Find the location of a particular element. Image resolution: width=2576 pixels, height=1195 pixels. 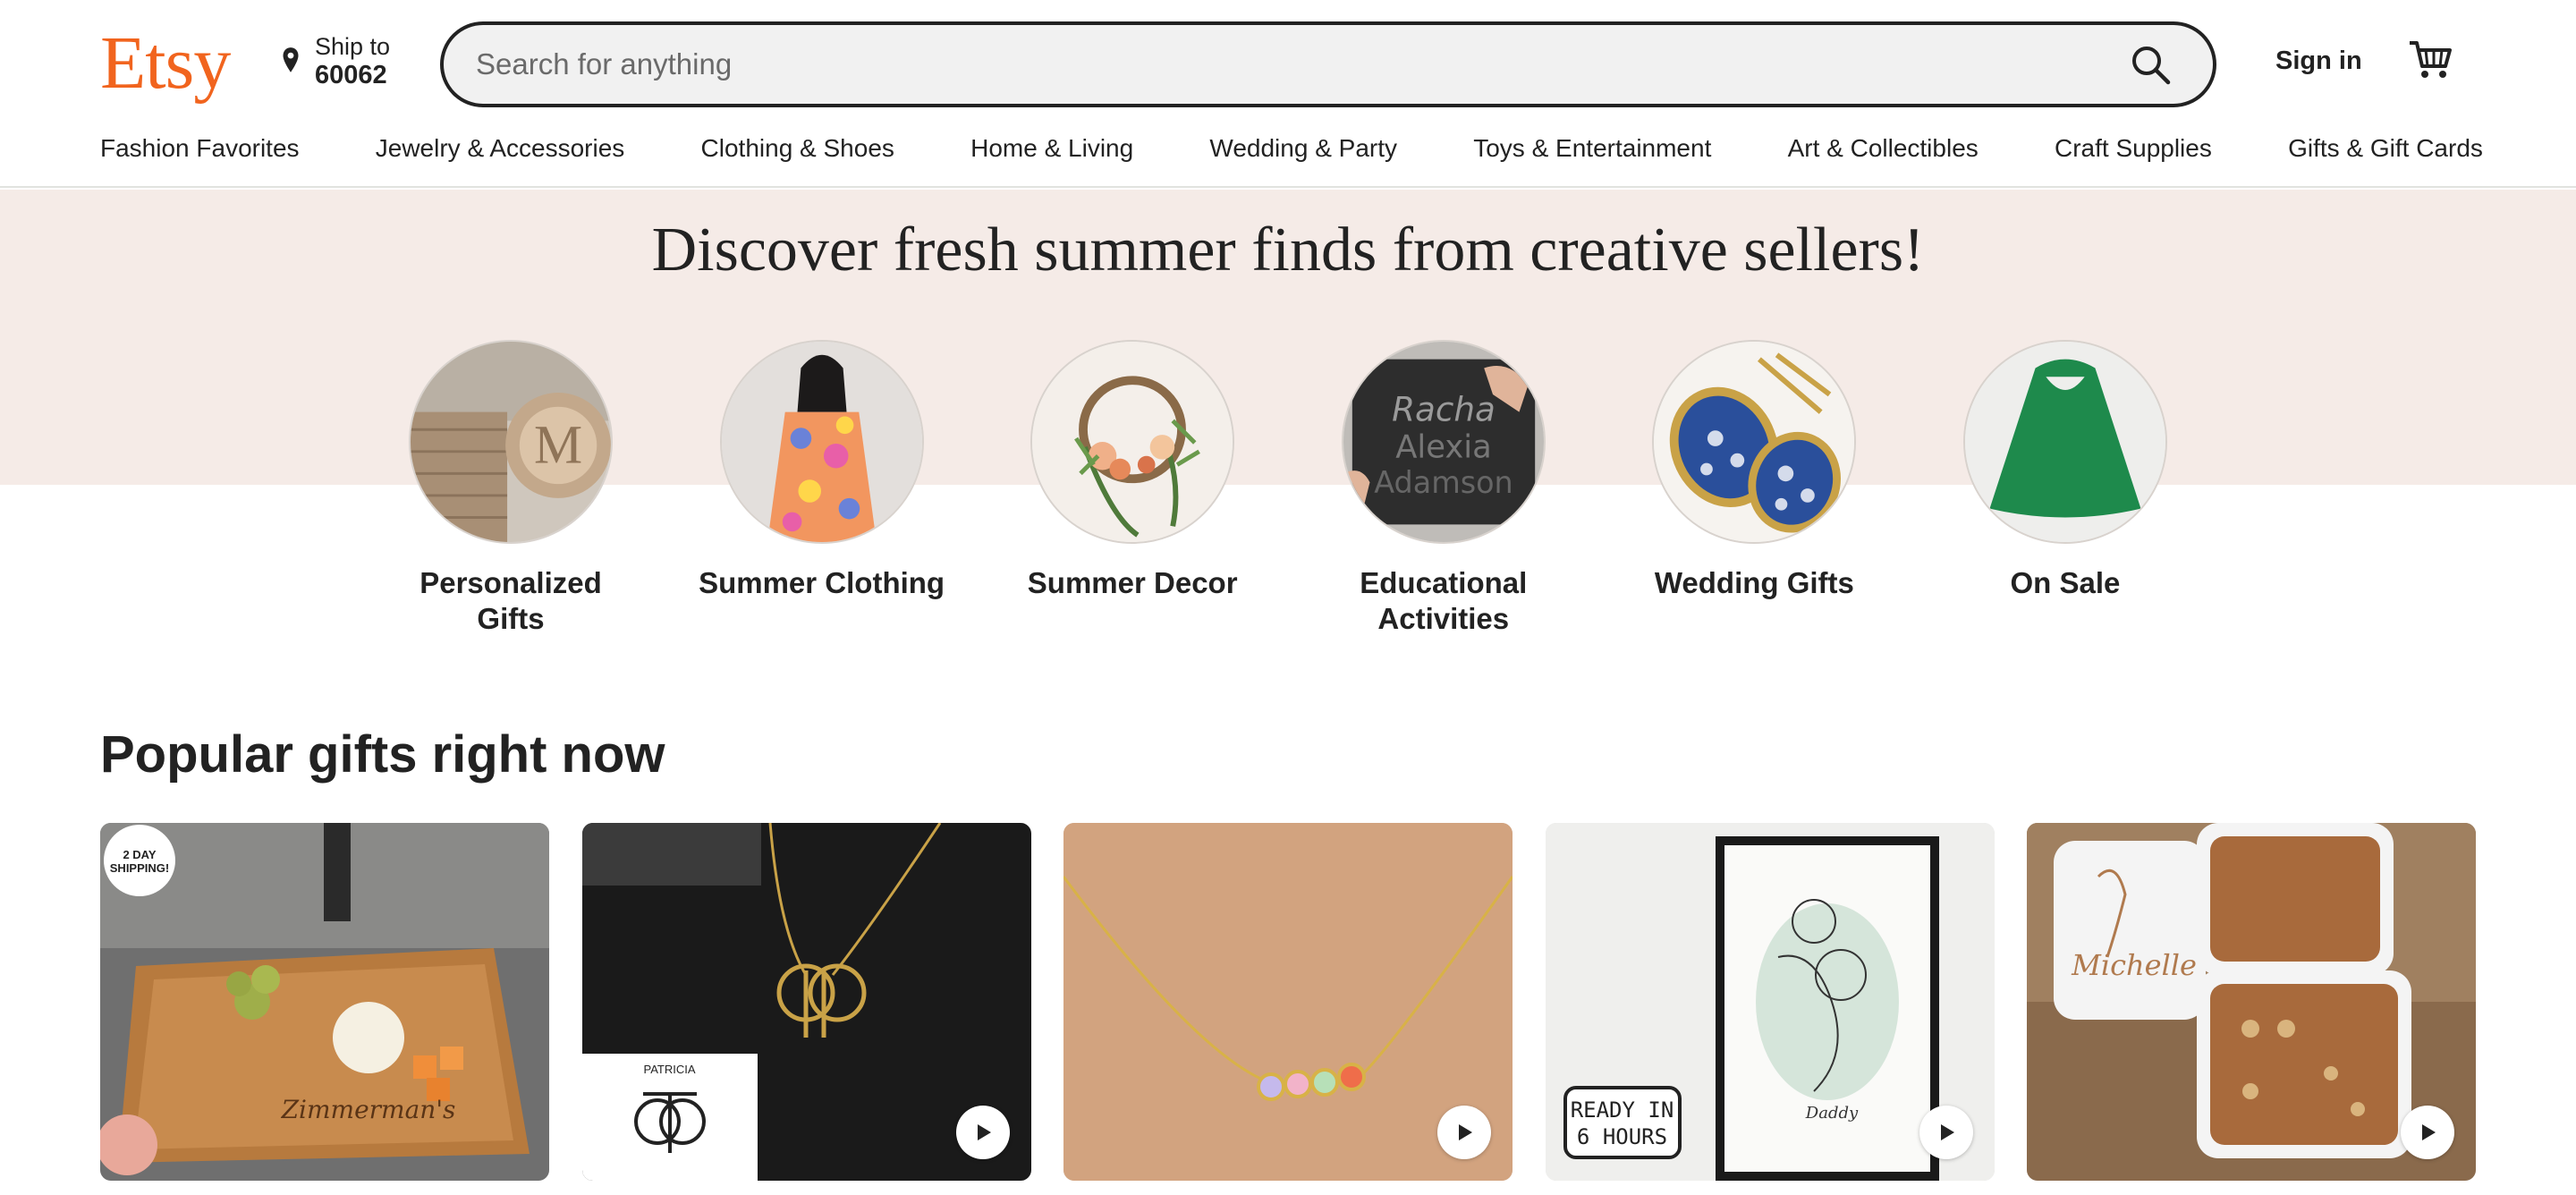

circle-label: Wedding Gifts is located at coordinates (1754, 582).